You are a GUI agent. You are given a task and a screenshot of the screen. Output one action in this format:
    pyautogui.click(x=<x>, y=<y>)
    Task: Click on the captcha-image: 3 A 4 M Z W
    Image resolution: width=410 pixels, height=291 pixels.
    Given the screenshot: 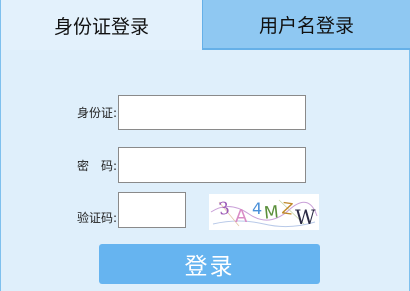 What is the action you would take?
    pyautogui.click(x=264, y=212)
    